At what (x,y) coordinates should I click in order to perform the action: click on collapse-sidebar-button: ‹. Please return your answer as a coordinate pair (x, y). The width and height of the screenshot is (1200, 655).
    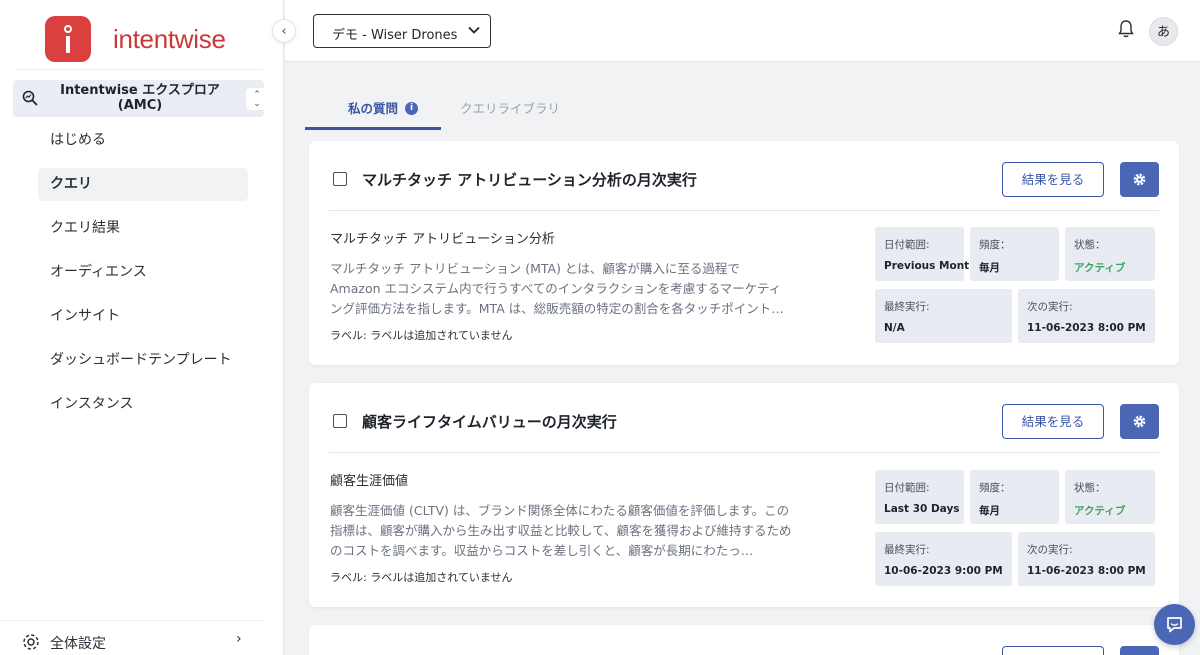
    Looking at the image, I should click on (284, 31).